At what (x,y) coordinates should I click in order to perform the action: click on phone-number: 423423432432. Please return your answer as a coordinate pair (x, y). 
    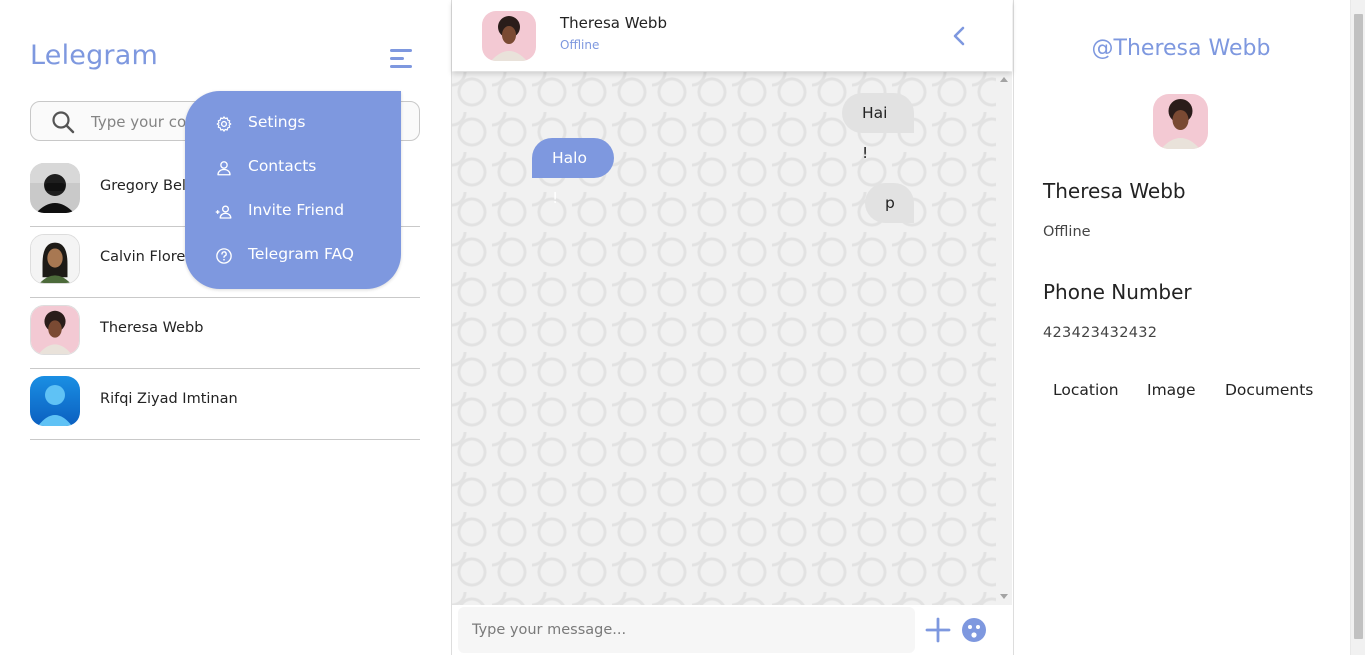
    Looking at the image, I should click on (1100, 333).